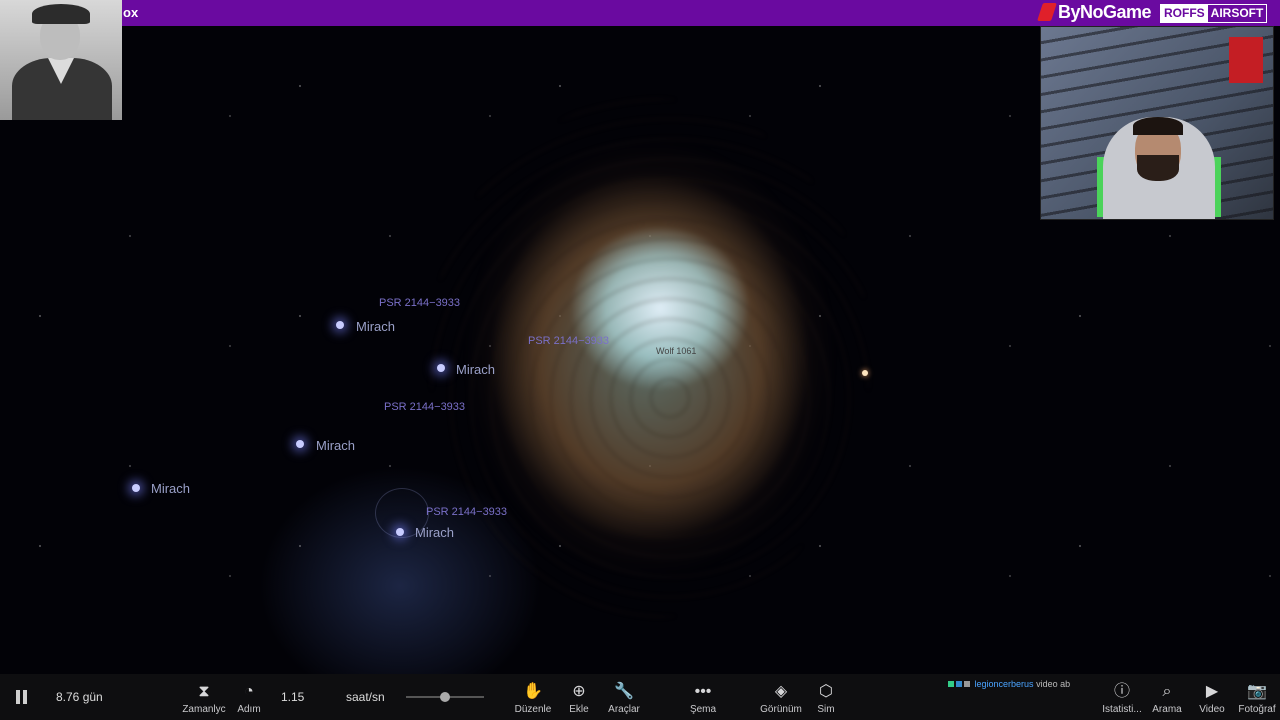  I want to click on timer-button: ⧗ Zamanlyc, so click(204, 698).